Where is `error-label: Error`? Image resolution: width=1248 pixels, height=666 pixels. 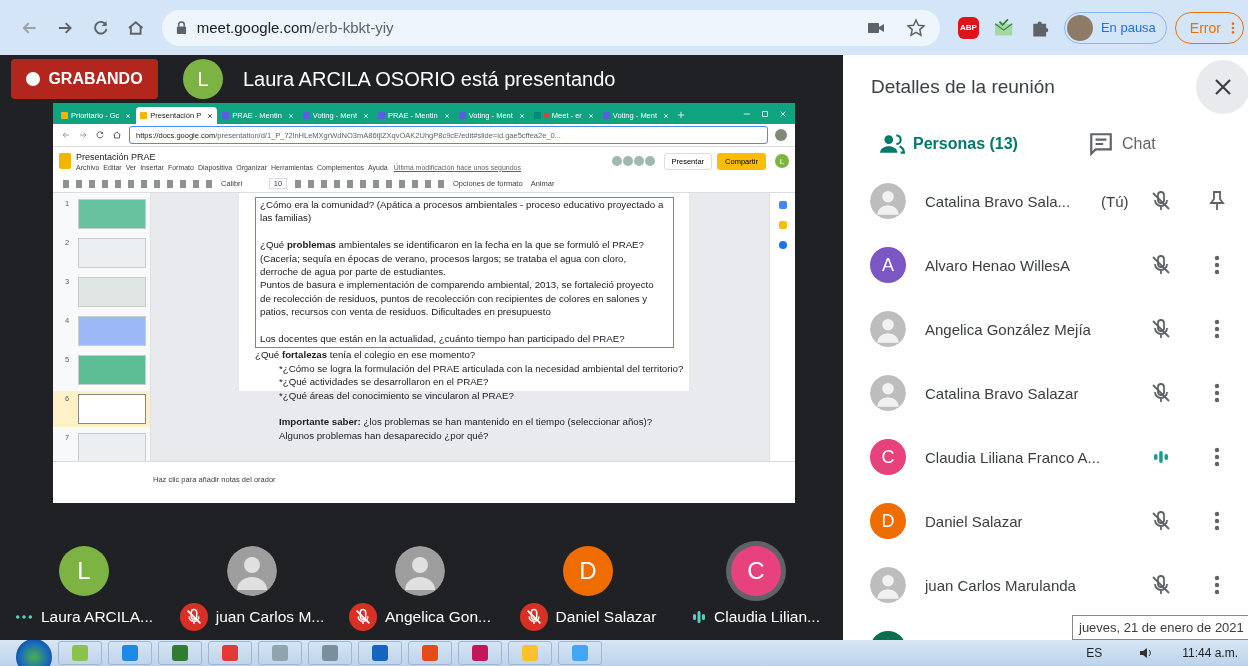
error-label: Error is located at coordinates (1205, 27).